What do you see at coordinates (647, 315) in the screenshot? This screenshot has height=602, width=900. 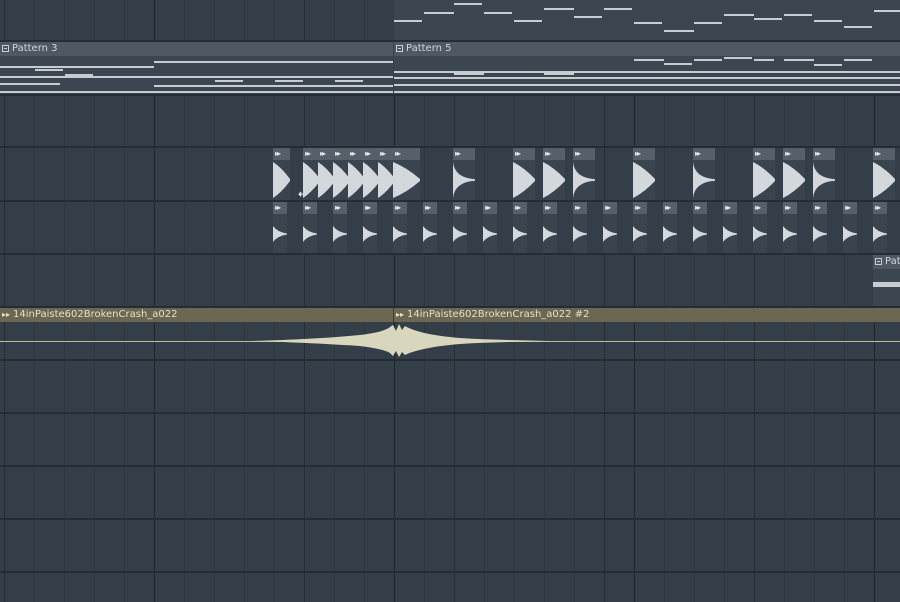 I see `audio-clip-2-header: ▸▸ 14inPaiste602BrokenCrash_a022 #2` at bounding box center [647, 315].